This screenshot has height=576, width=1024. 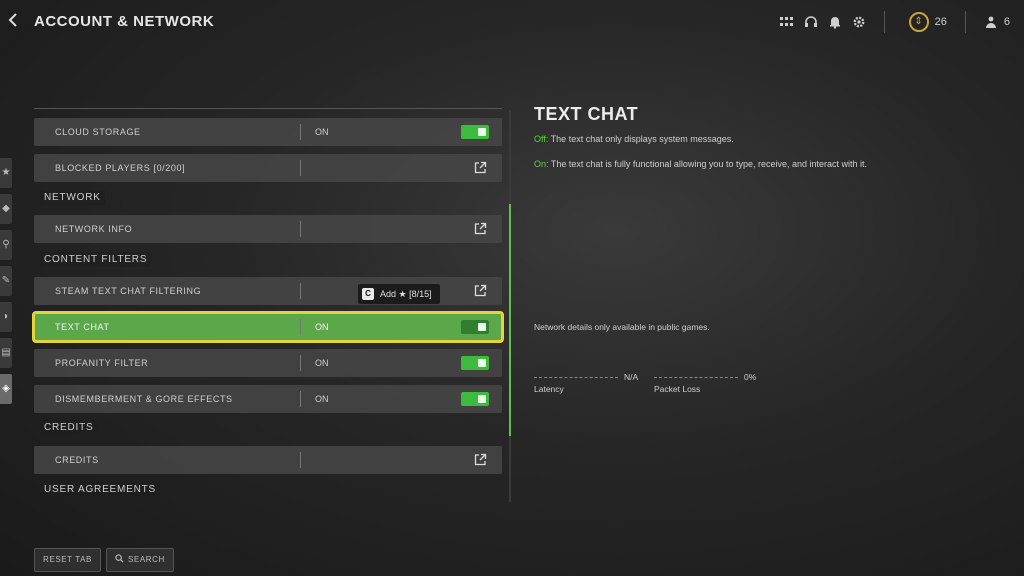 What do you see at coordinates (631, 377) in the screenshot?
I see `latency-value: N/A` at bounding box center [631, 377].